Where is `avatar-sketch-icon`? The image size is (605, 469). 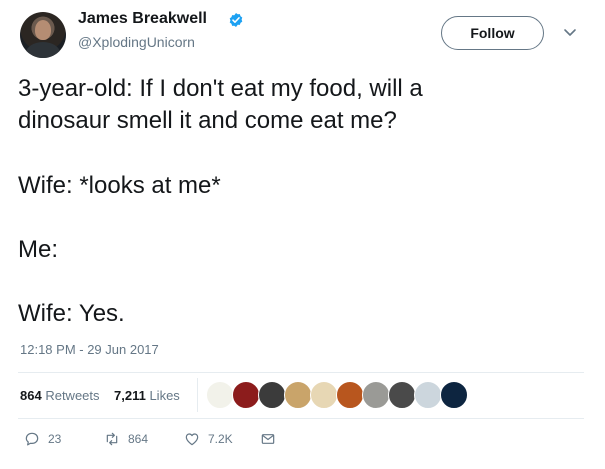 avatar-sketch-icon is located at coordinates (220, 395).